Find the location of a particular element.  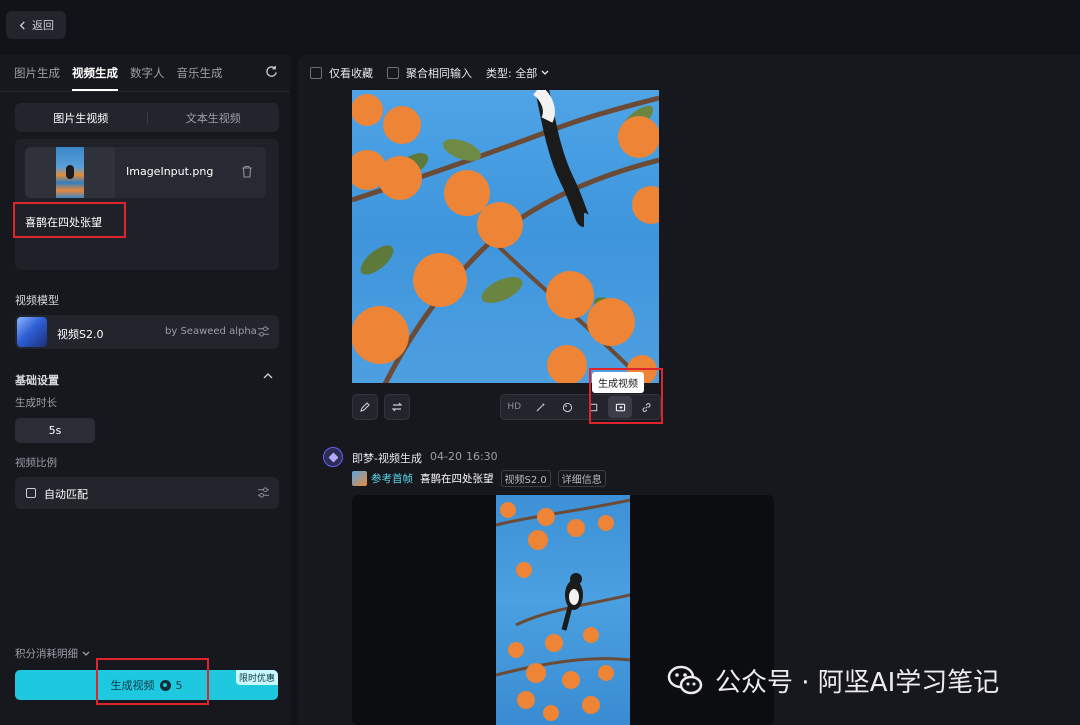

mode-text-to-video: 文本生视频 is located at coordinates (214, 118).